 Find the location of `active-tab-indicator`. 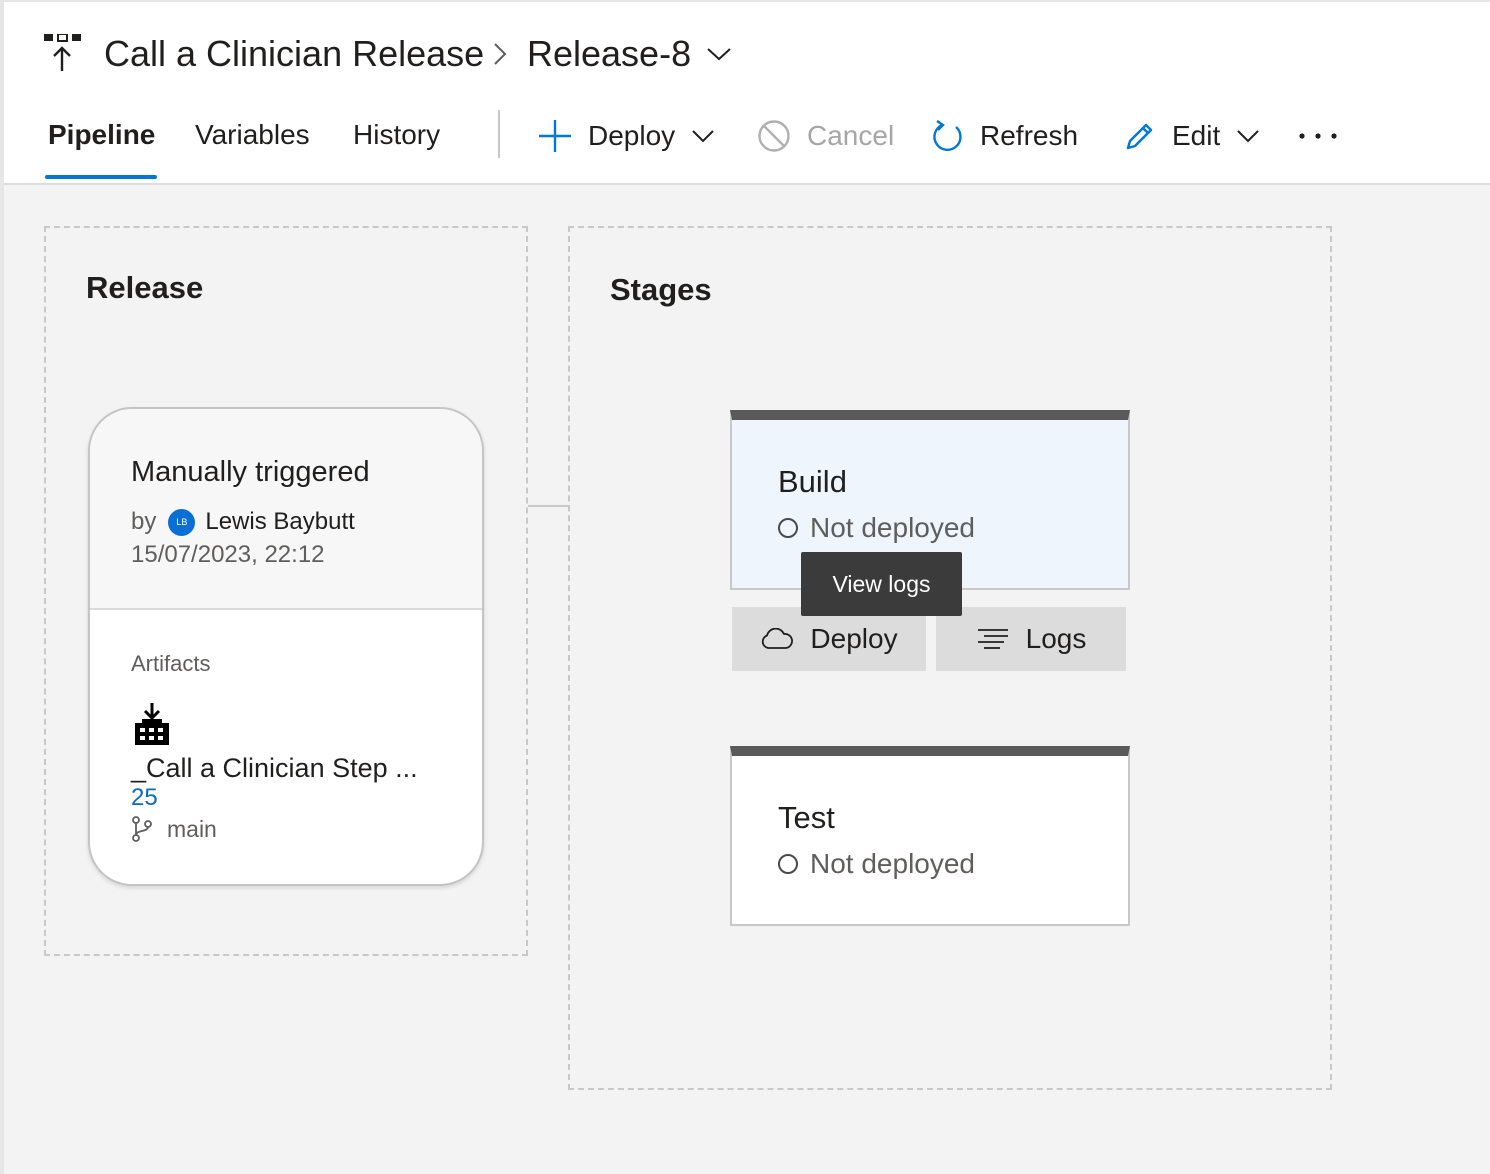

active-tab-indicator is located at coordinates (101, 177).